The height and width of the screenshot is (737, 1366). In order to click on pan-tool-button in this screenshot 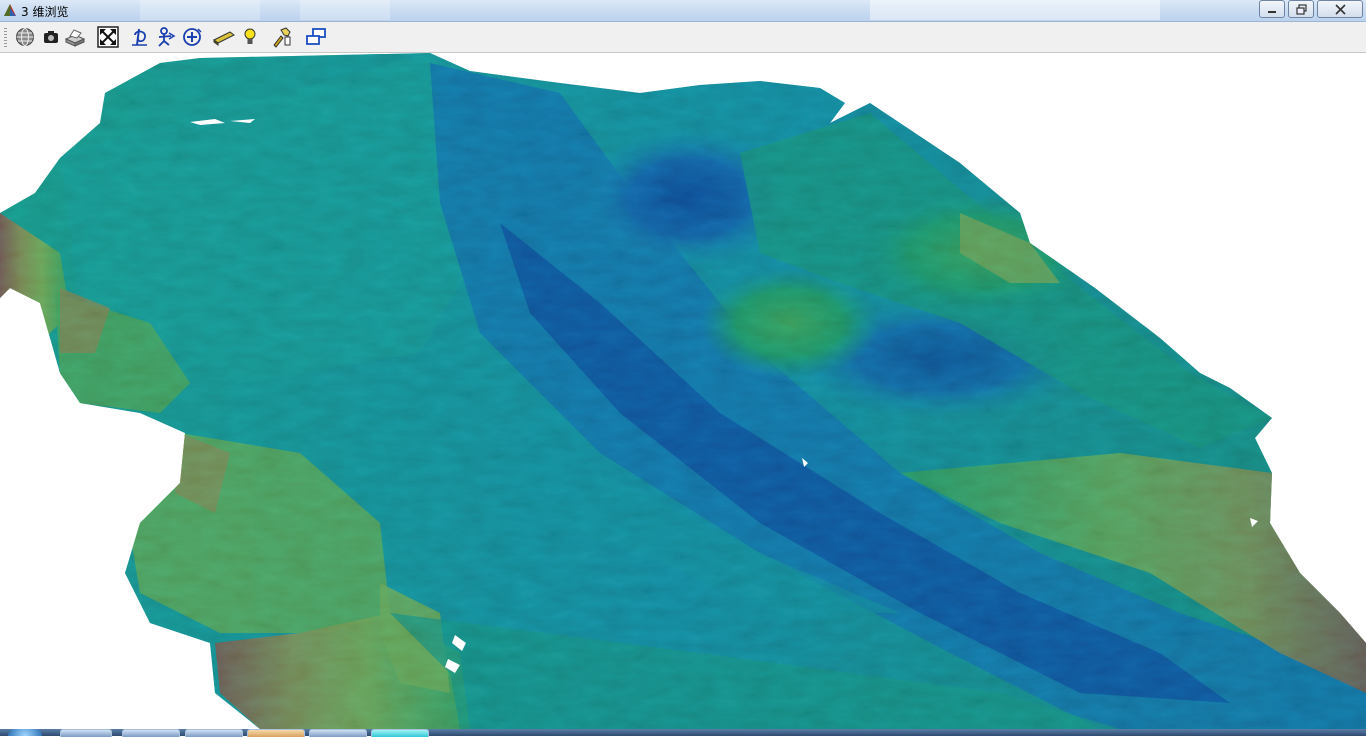, I will do `click(166, 37)`.